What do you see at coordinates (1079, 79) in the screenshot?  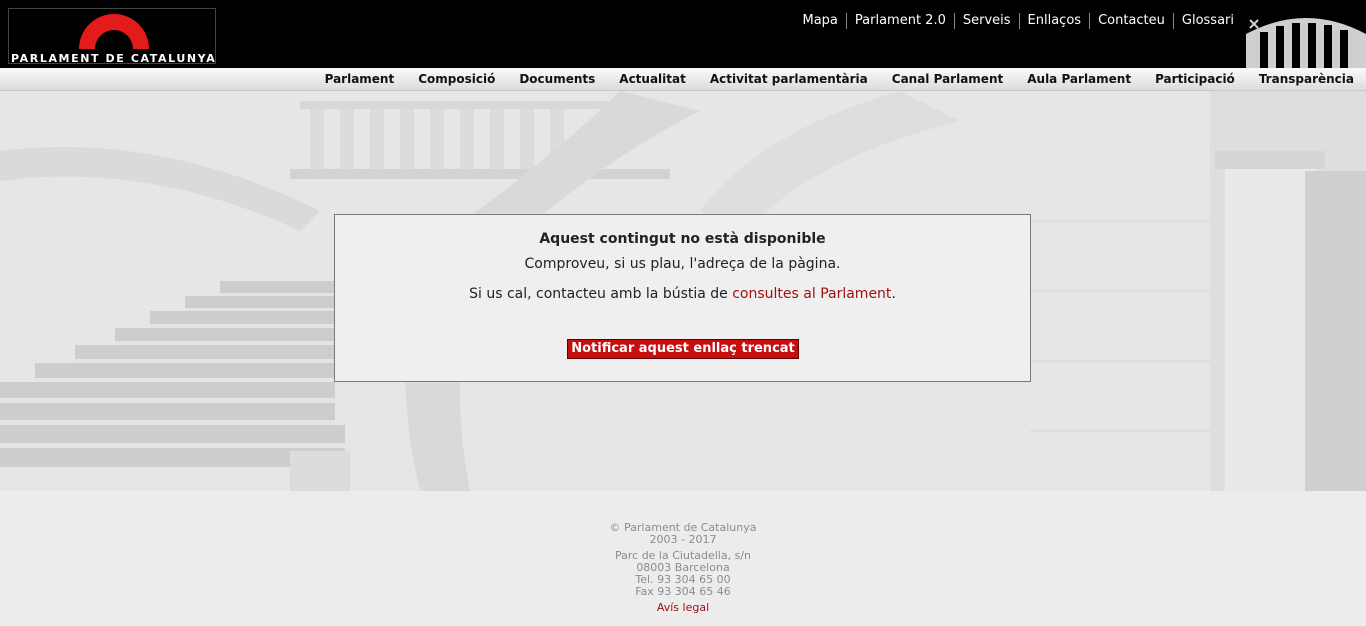 I see `nav-aula-parlament: Aula Parlament` at bounding box center [1079, 79].